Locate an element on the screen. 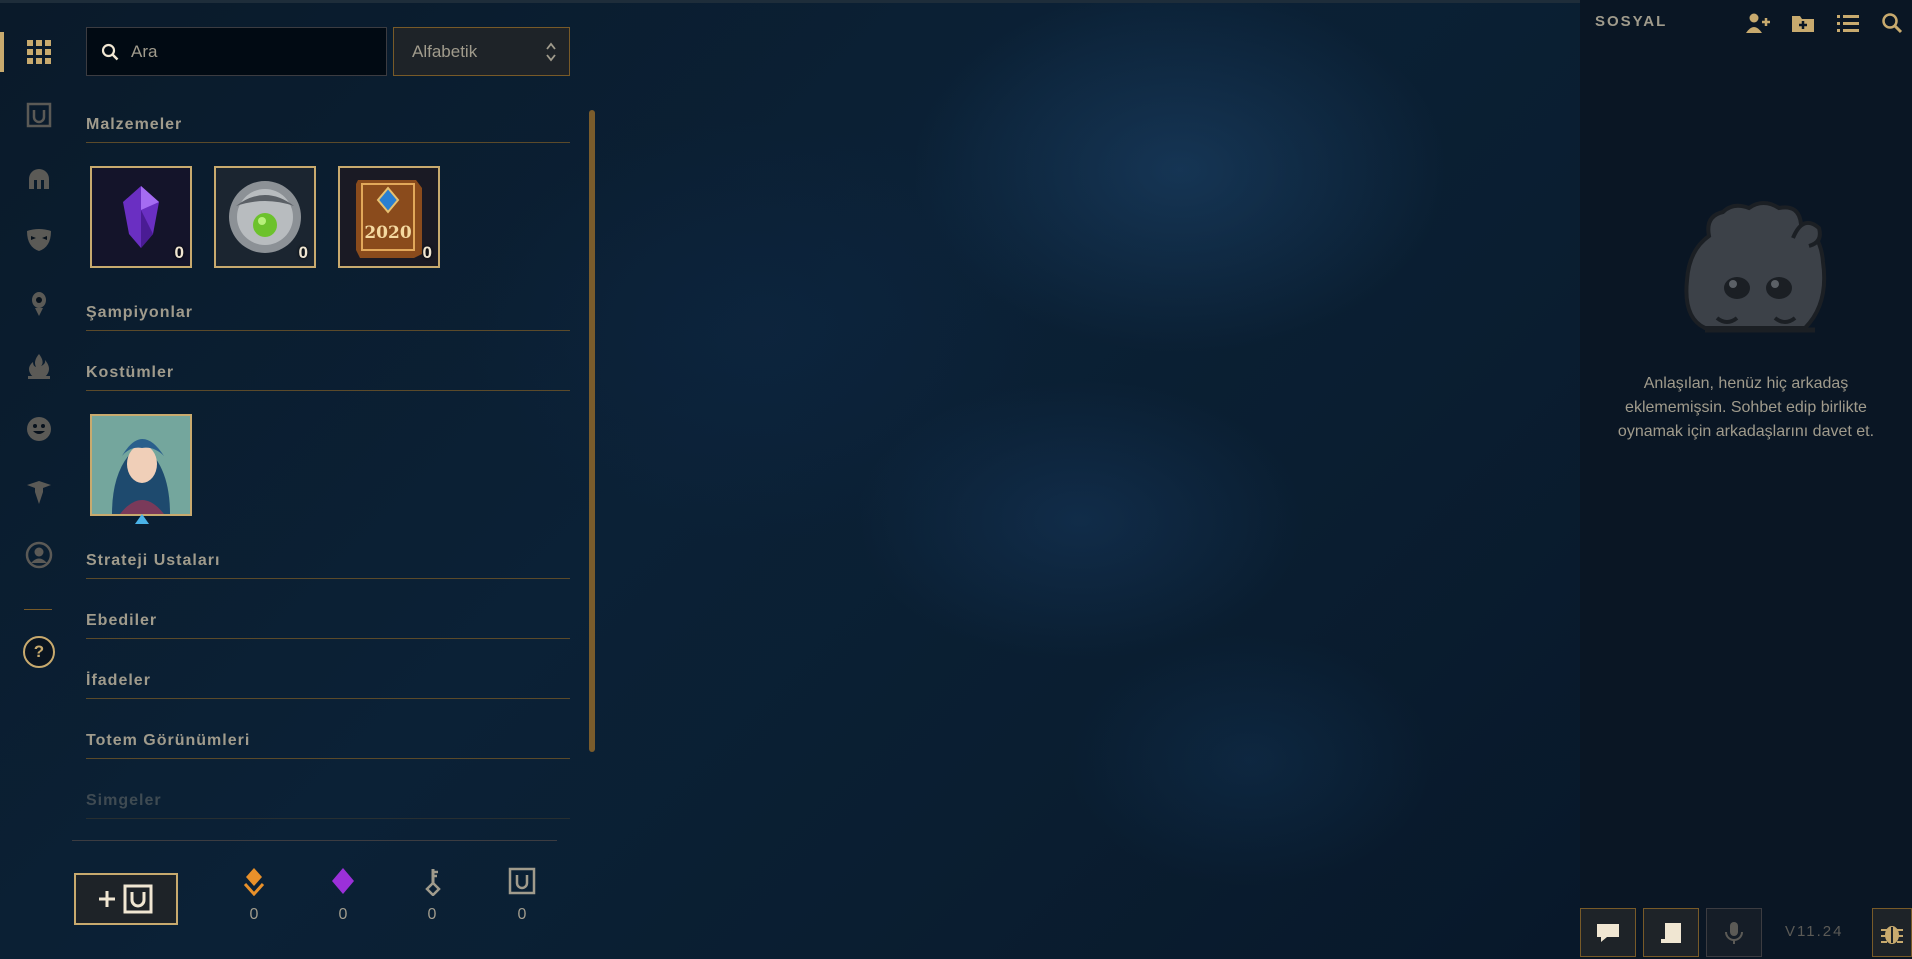  sort-selected-label: Alfabetik is located at coordinates (445, 51).